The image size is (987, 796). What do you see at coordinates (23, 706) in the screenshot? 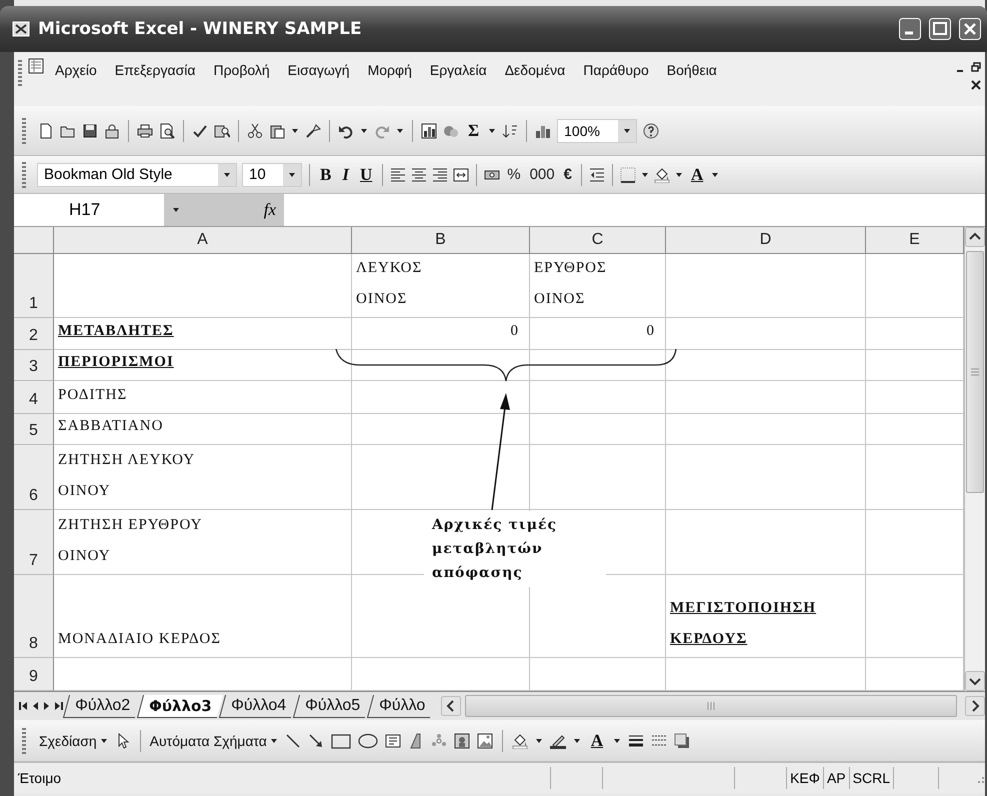
I see `first-sheet-icon` at bounding box center [23, 706].